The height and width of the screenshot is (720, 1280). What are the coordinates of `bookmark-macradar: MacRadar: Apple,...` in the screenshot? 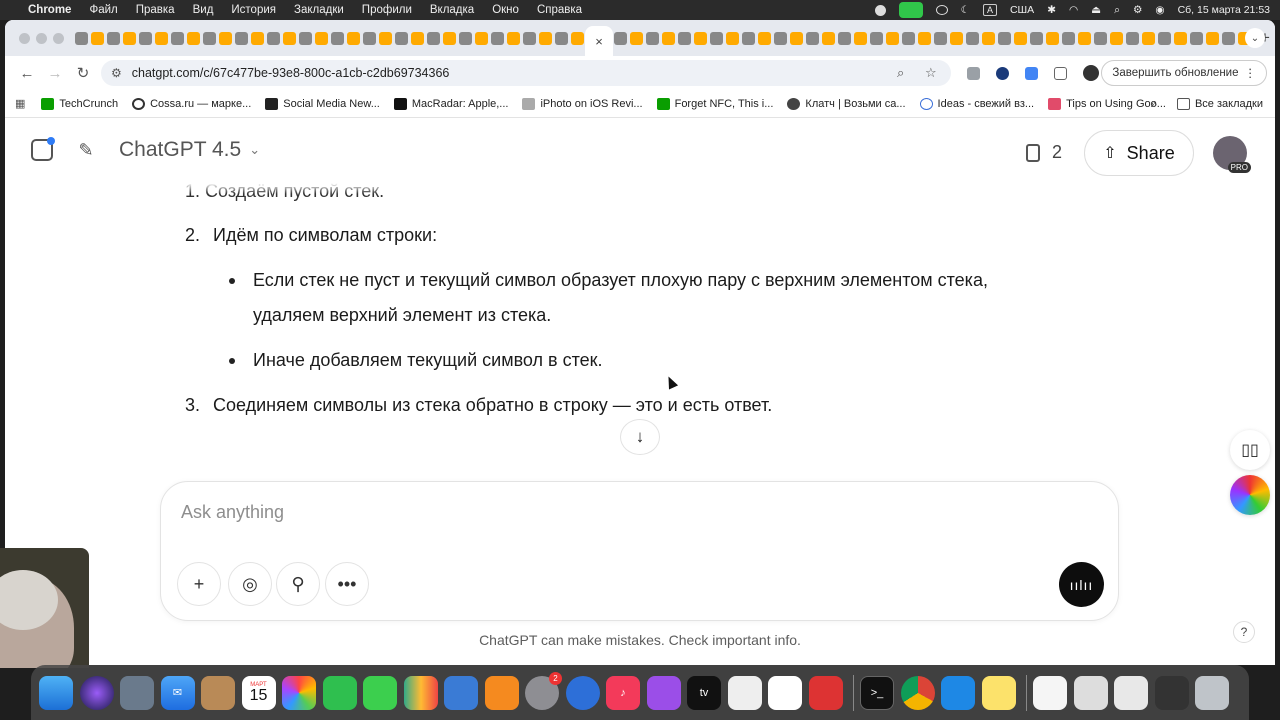 It's located at (450, 103).